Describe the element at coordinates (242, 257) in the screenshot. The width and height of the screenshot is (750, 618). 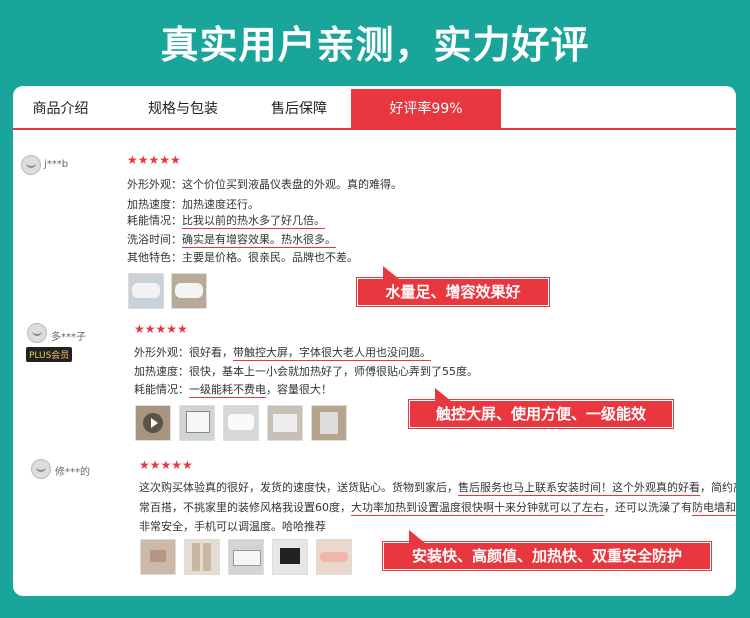
I see `review-line: 其他特色：主要是价格。很亲民。品牌也不差。` at that location.